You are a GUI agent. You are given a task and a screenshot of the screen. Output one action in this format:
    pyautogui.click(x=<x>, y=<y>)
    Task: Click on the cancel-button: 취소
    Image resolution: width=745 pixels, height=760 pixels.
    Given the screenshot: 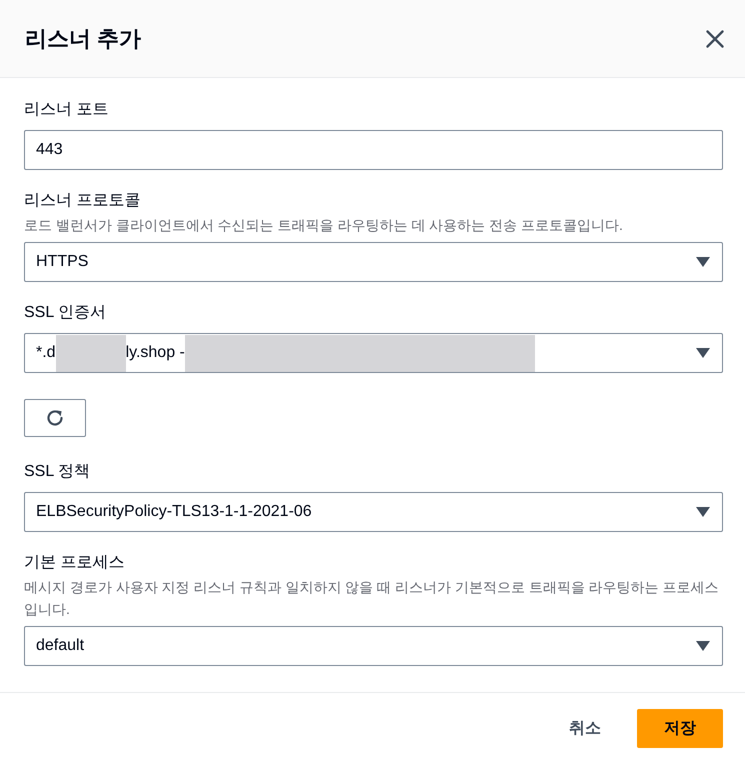 What is the action you would take?
    pyautogui.click(x=585, y=728)
    